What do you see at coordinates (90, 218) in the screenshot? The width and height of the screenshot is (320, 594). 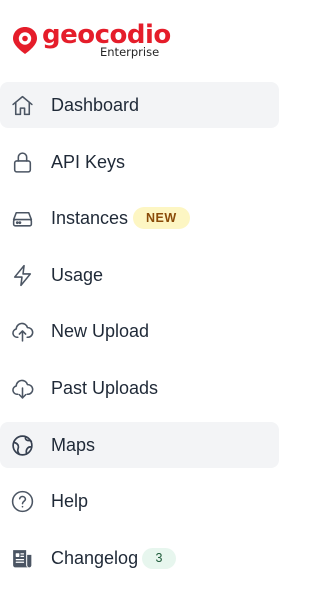 I see `nav-label-instances: Instances` at bounding box center [90, 218].